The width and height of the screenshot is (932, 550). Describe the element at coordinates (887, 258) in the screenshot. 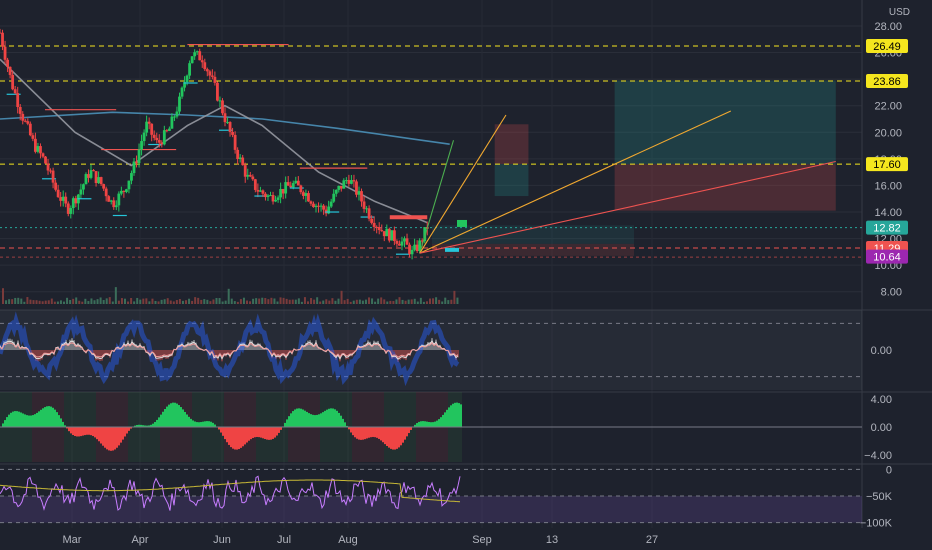

I see `price-badge-label: 10.64` at that location.